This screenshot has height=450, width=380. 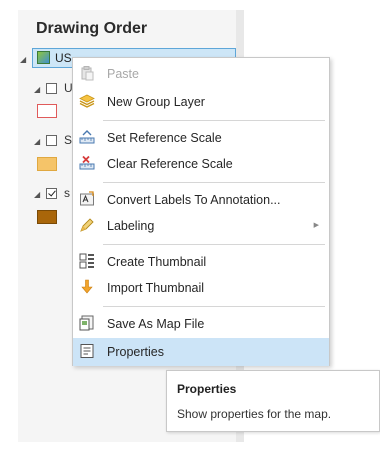 I want to click on menu-item-label: New Group Layer, so click(x=156, y=102).